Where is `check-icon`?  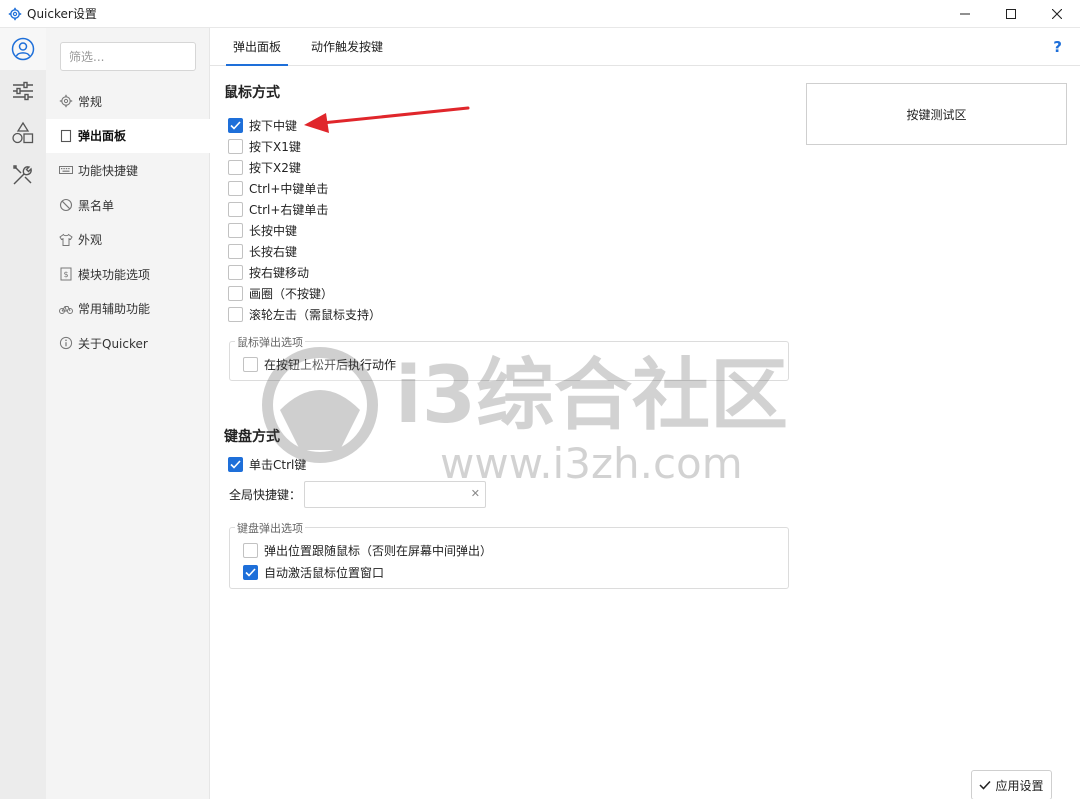
check-icon is located at coordinates (985, 785).